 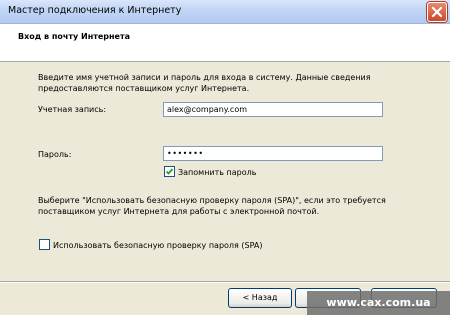 I want to click on page-title: Вход в почту Интернета, so click(x=74, y=36).